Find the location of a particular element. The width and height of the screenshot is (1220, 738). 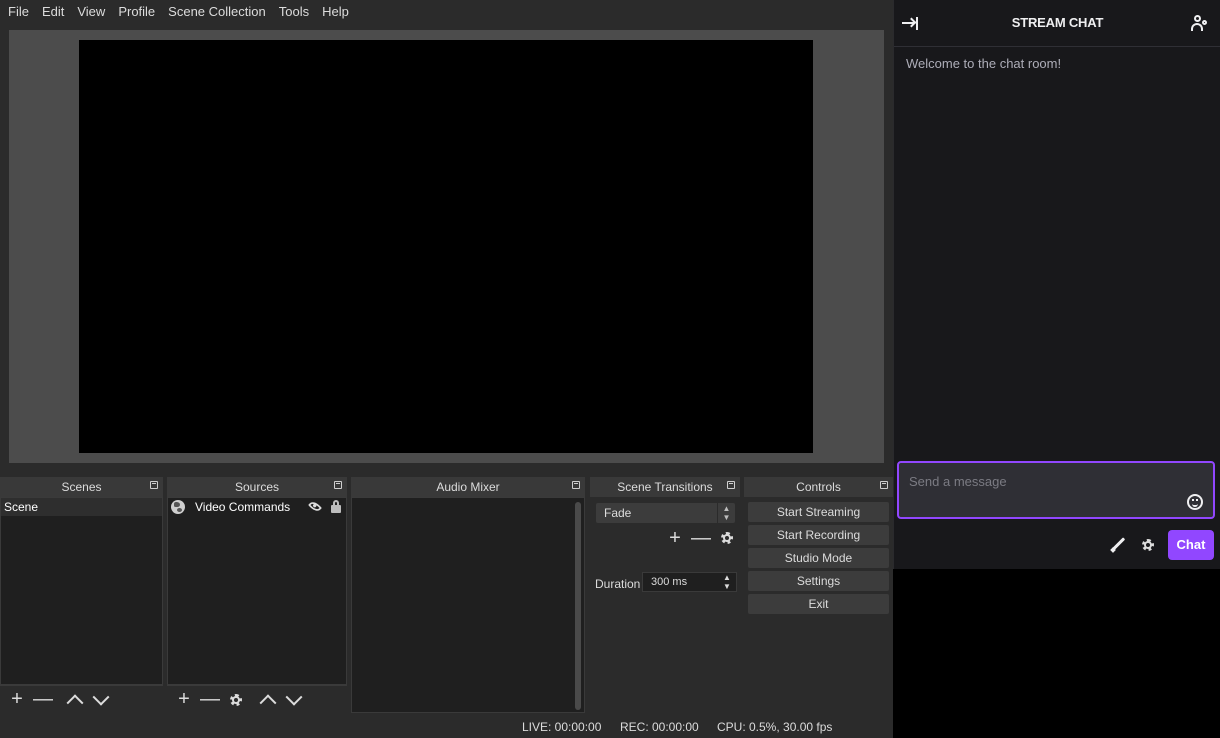

move-source-down-button is located at coordinates (294, 700).